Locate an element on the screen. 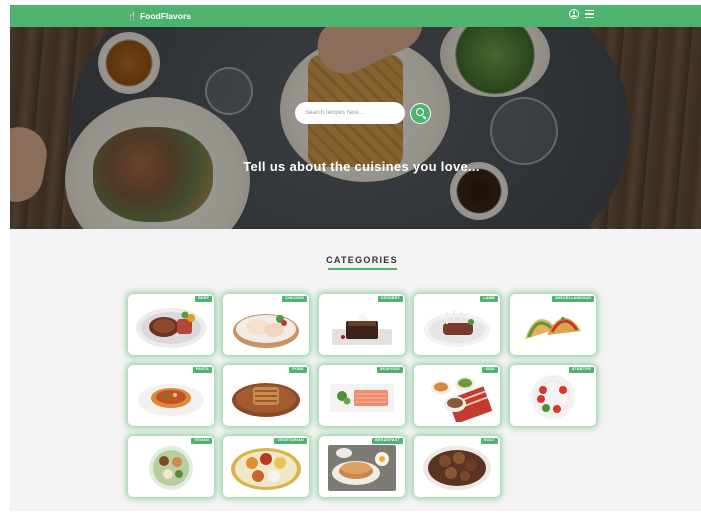 The height and width of the screenshot is (516, 701). category-label: BREAKFAST is located at coordinates (387, 441).